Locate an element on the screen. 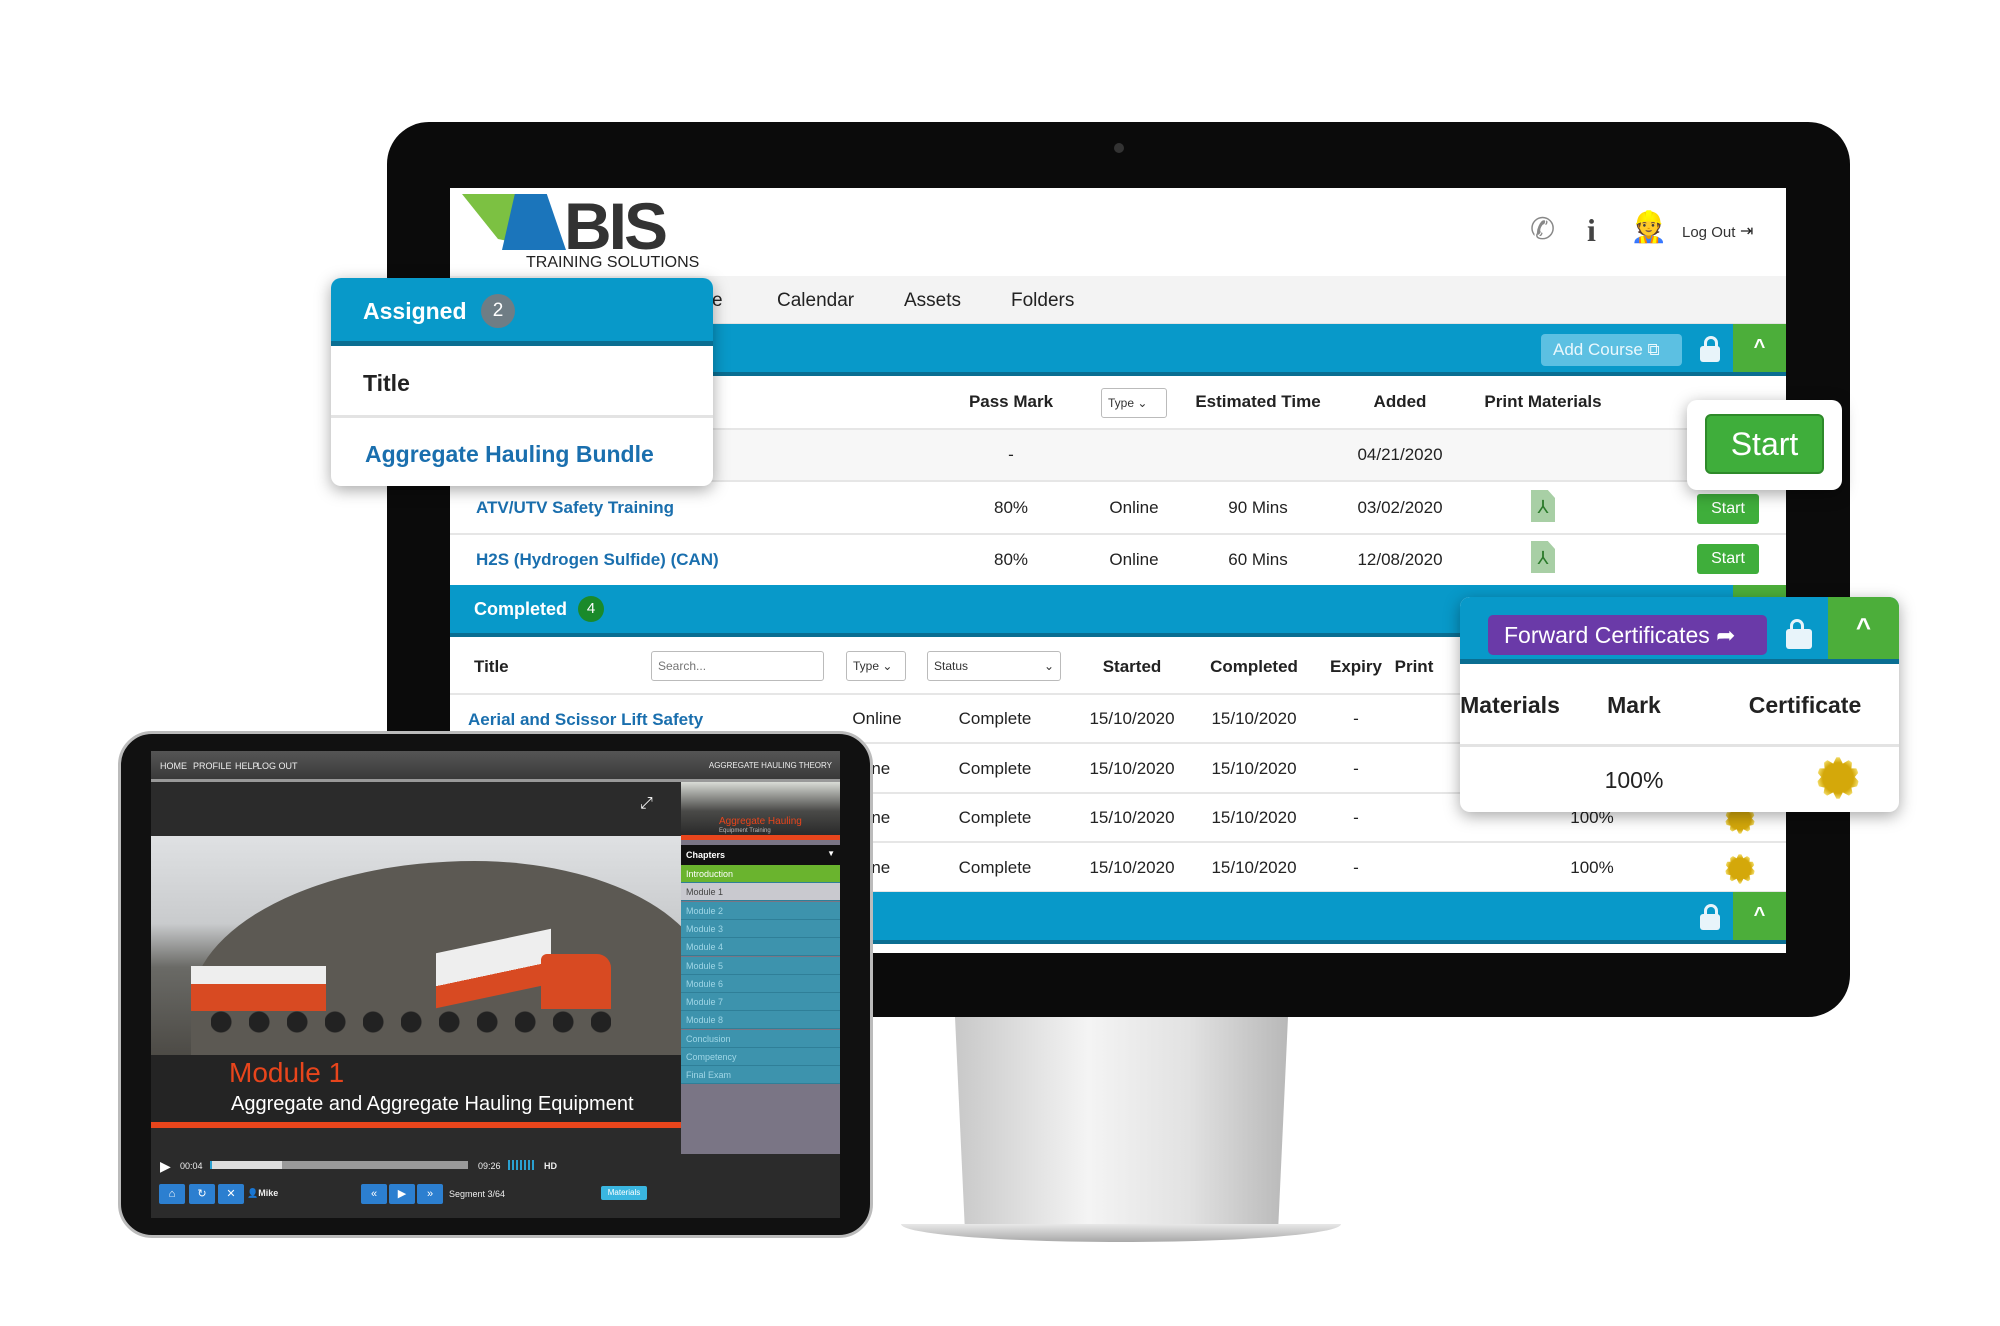 The height and width of the screenshot is (1326, 2000). previous-button: « is located at coordinates (374, 1194).